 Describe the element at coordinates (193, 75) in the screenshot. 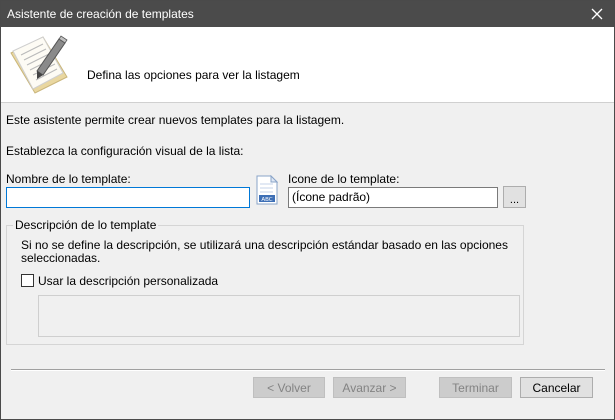

I see `header-title: Defina las opciones para ver la listagem` at that location.